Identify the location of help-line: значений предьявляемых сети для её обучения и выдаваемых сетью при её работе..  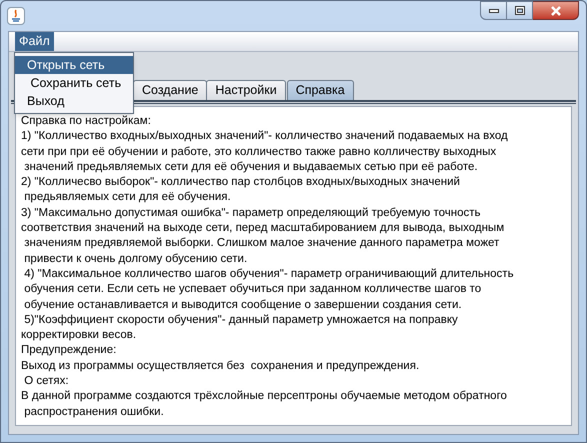
(251, 167).